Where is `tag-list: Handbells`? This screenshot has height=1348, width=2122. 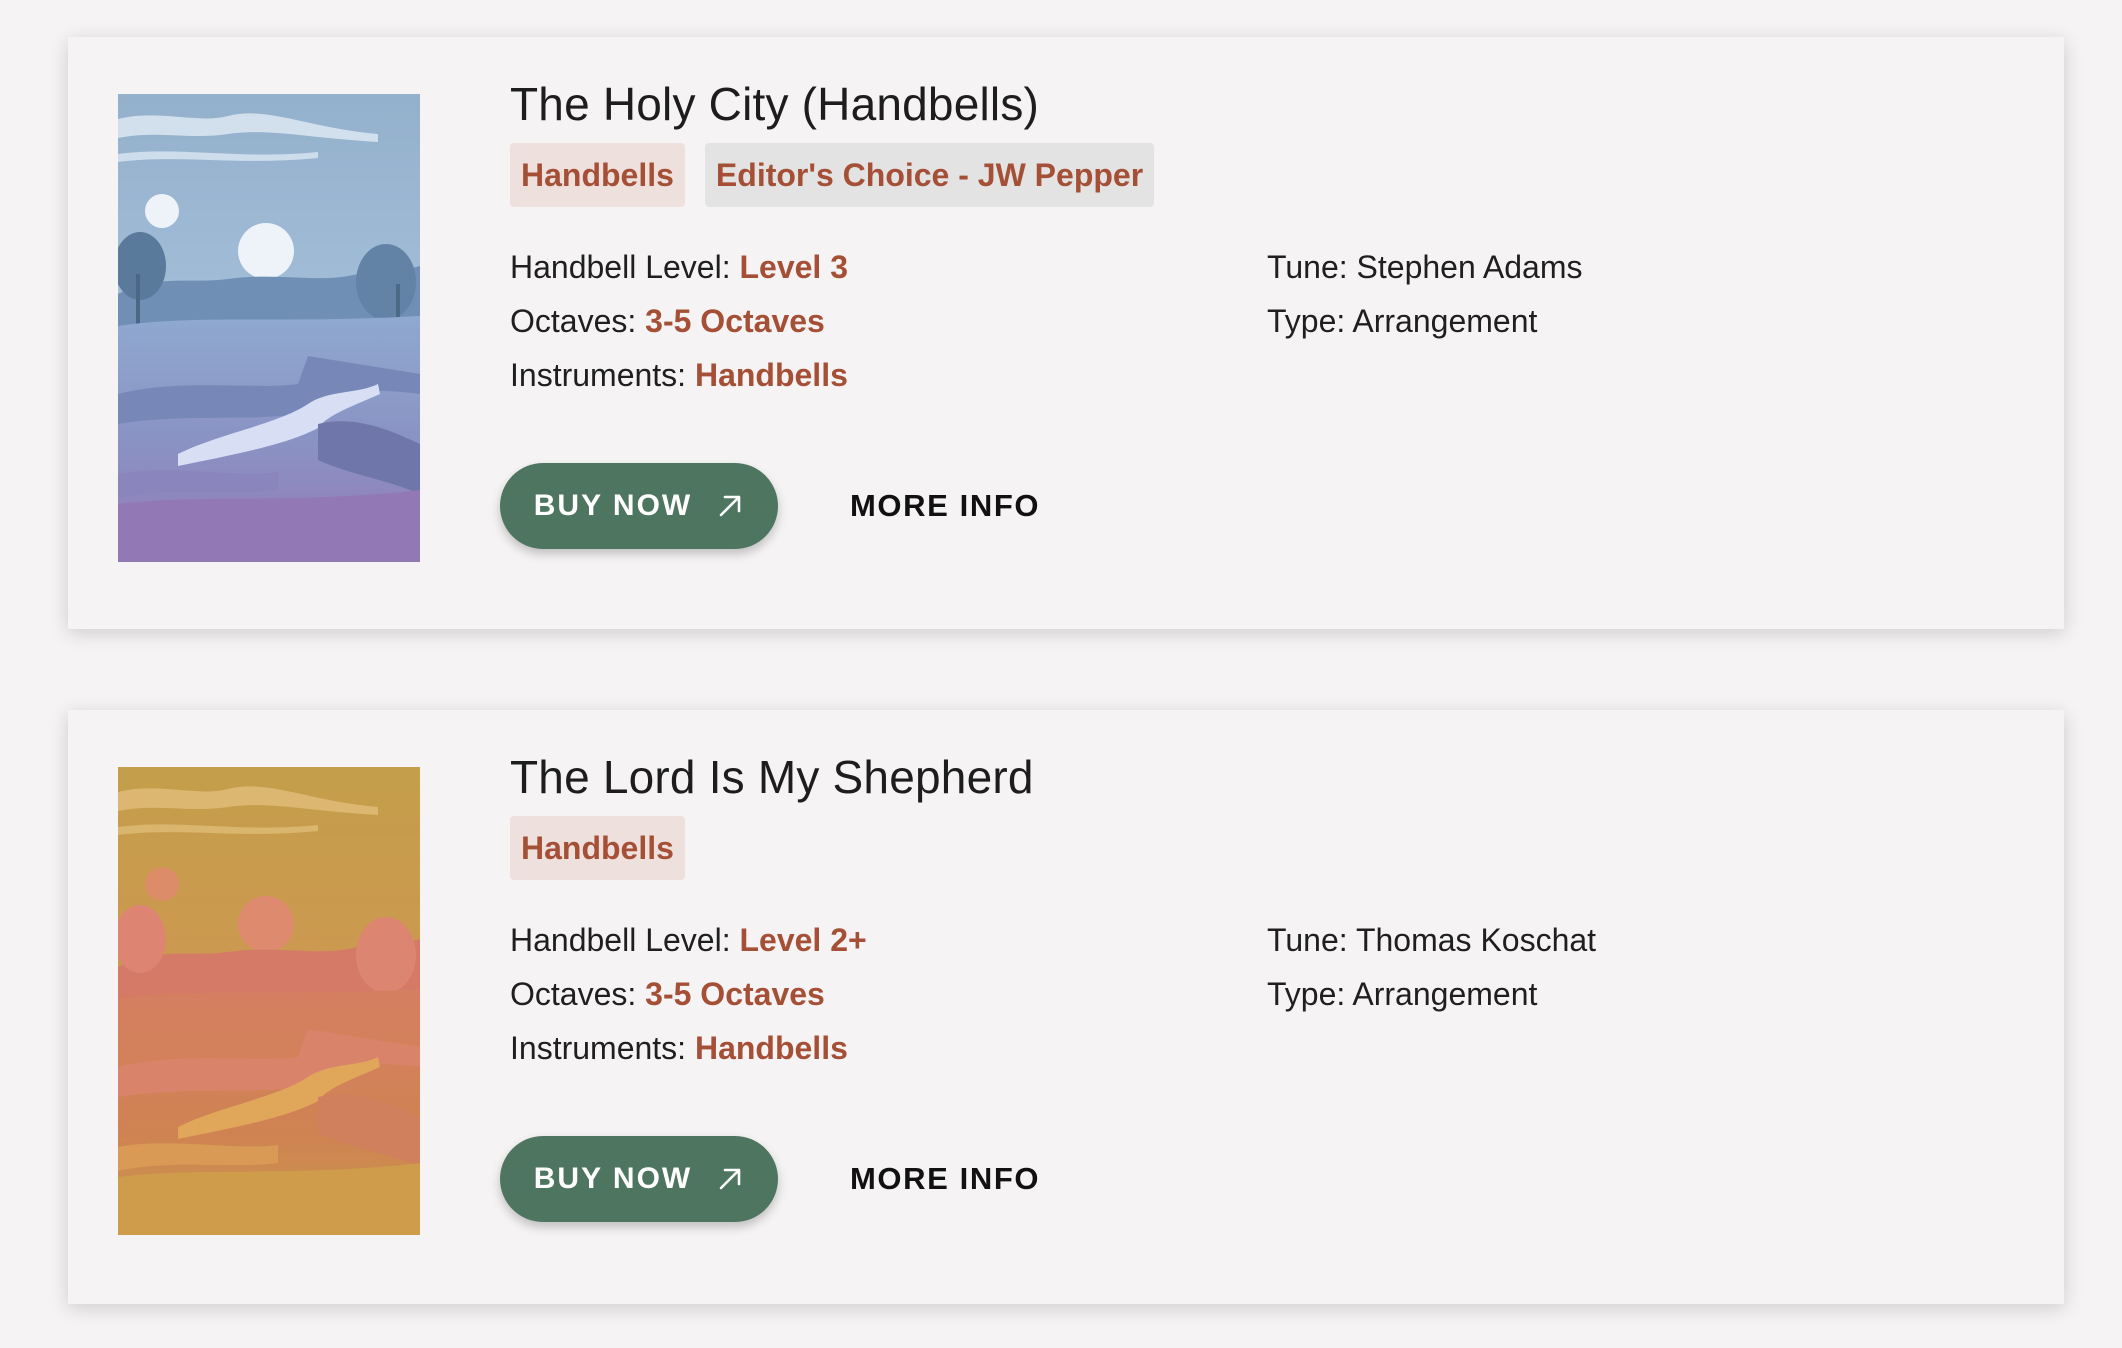
tag-list: Handbells is located at coordinates (597, 848).